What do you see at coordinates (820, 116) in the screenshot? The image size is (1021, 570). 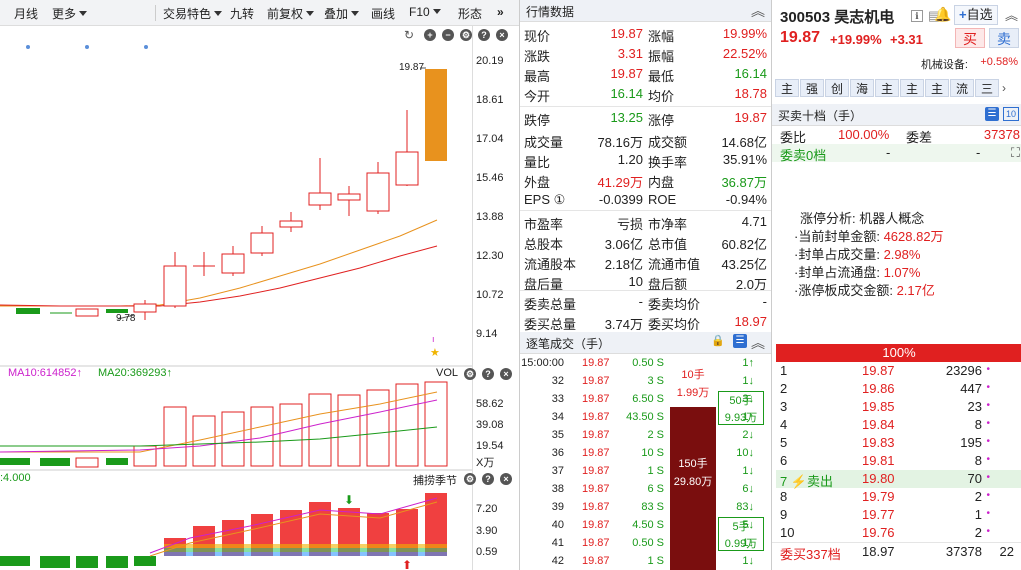 I see `book-title: 买卖十档（手）` at bounding box center [820, 116].